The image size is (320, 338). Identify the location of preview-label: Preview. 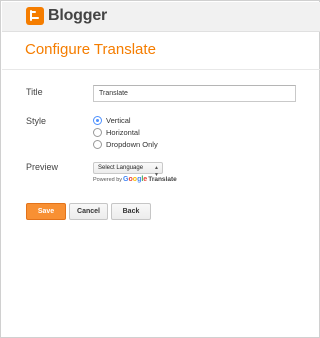
(42, 167).